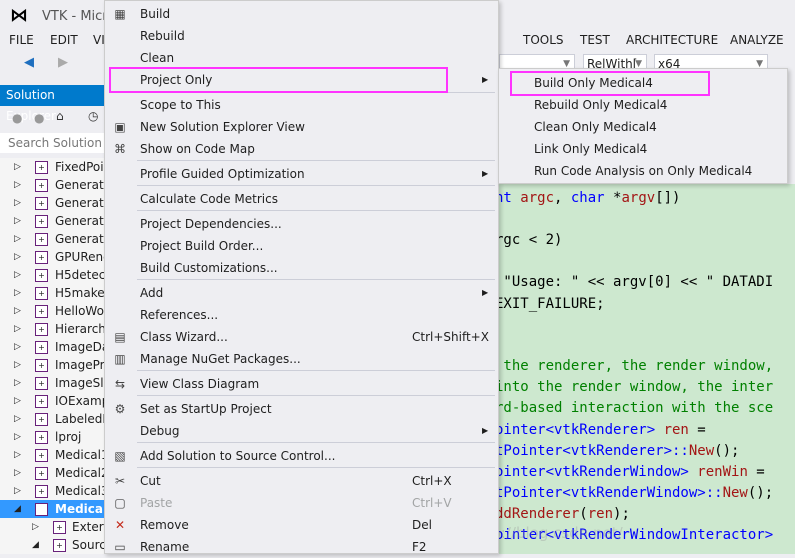 This screenshot has height=558, width=795. I want to click on menu-item-class-wizard: ▤ Class Wizard... Ctrl+Shift+X, so click(301, 337).